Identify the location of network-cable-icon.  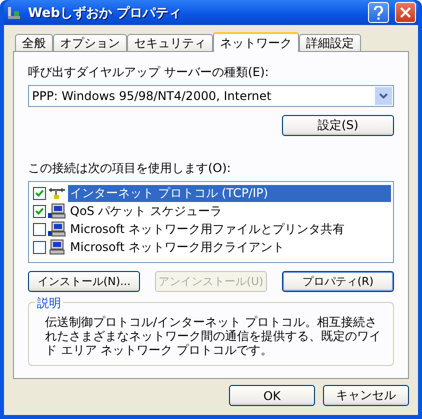
(57, 193).